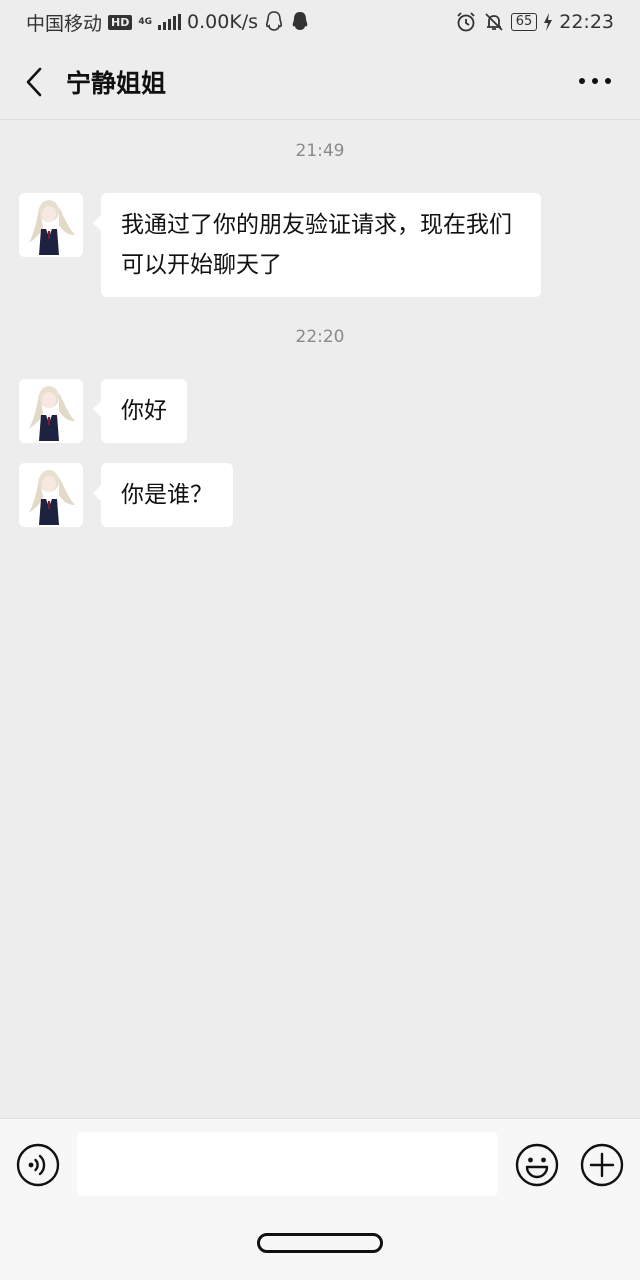 This screenshot has height=1280, width=640. Describe the element at coordinates (320, 22) in the screenshot. I see `status-bar: 中国移动 HD 4G 0.00K/s 65 22:23` at that location.